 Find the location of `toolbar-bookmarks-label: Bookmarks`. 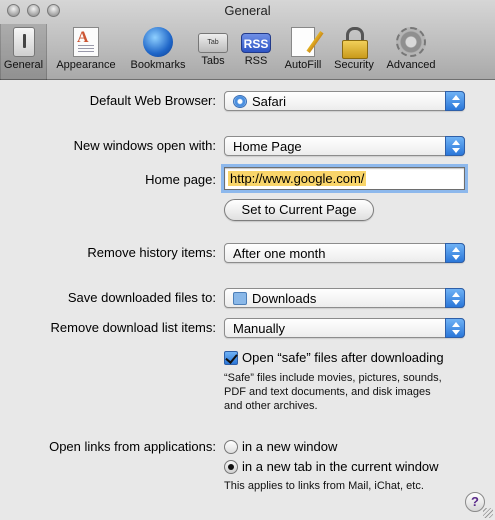

toolbar-bookmarks-label: Bookmarks is located at coordinates (158, 65).